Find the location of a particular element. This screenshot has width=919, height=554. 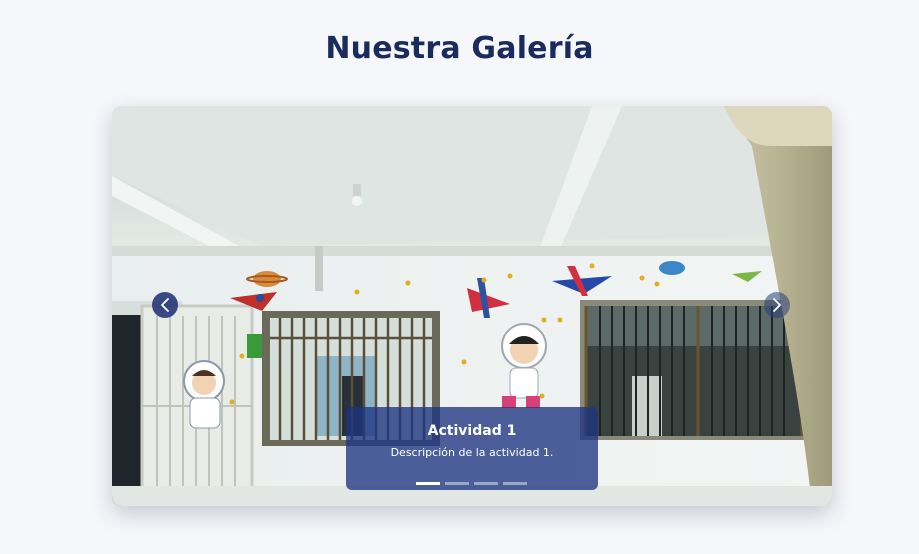

chevron-right-icon is located at coordinates (777, 305).